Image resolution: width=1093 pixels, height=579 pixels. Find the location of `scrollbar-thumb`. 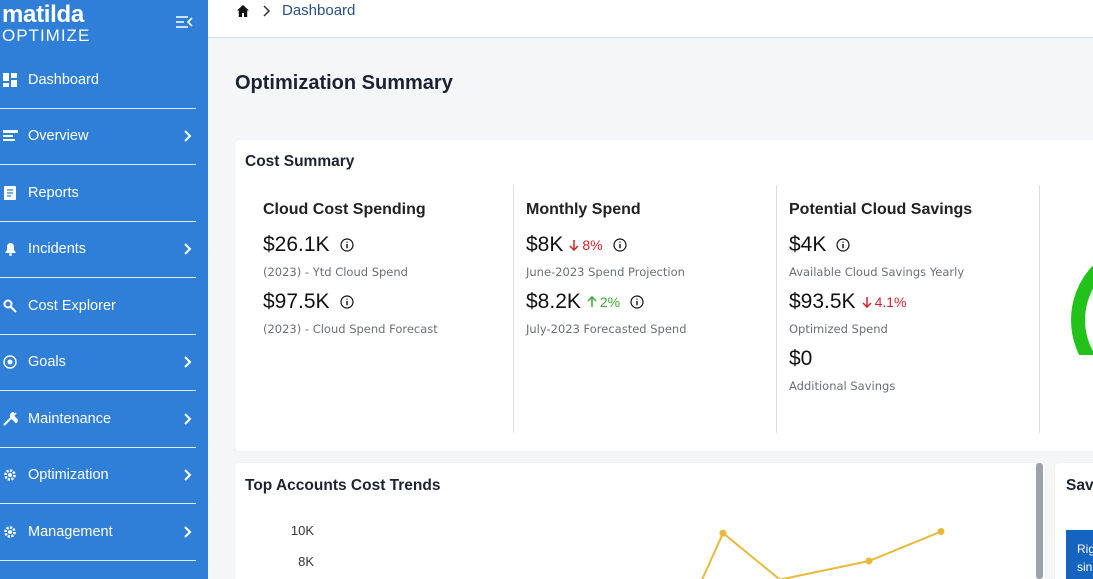

scrollbar-thumb is located at coordinates (1039, 521).